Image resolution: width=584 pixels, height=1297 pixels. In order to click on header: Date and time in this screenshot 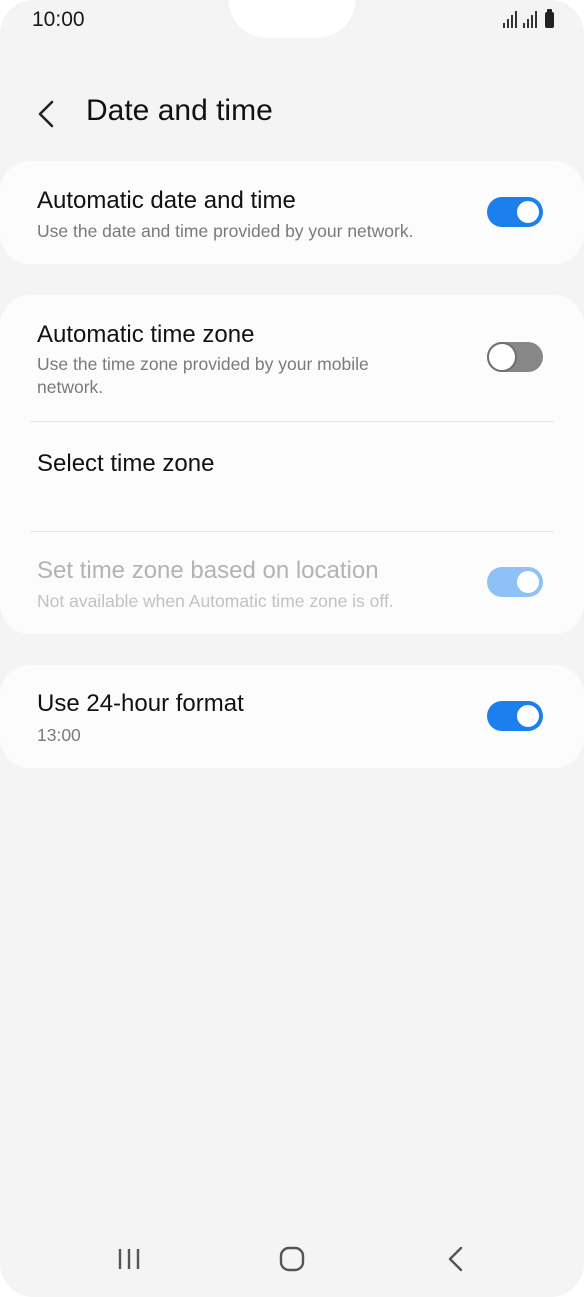, I will do `click(292, 114)`.